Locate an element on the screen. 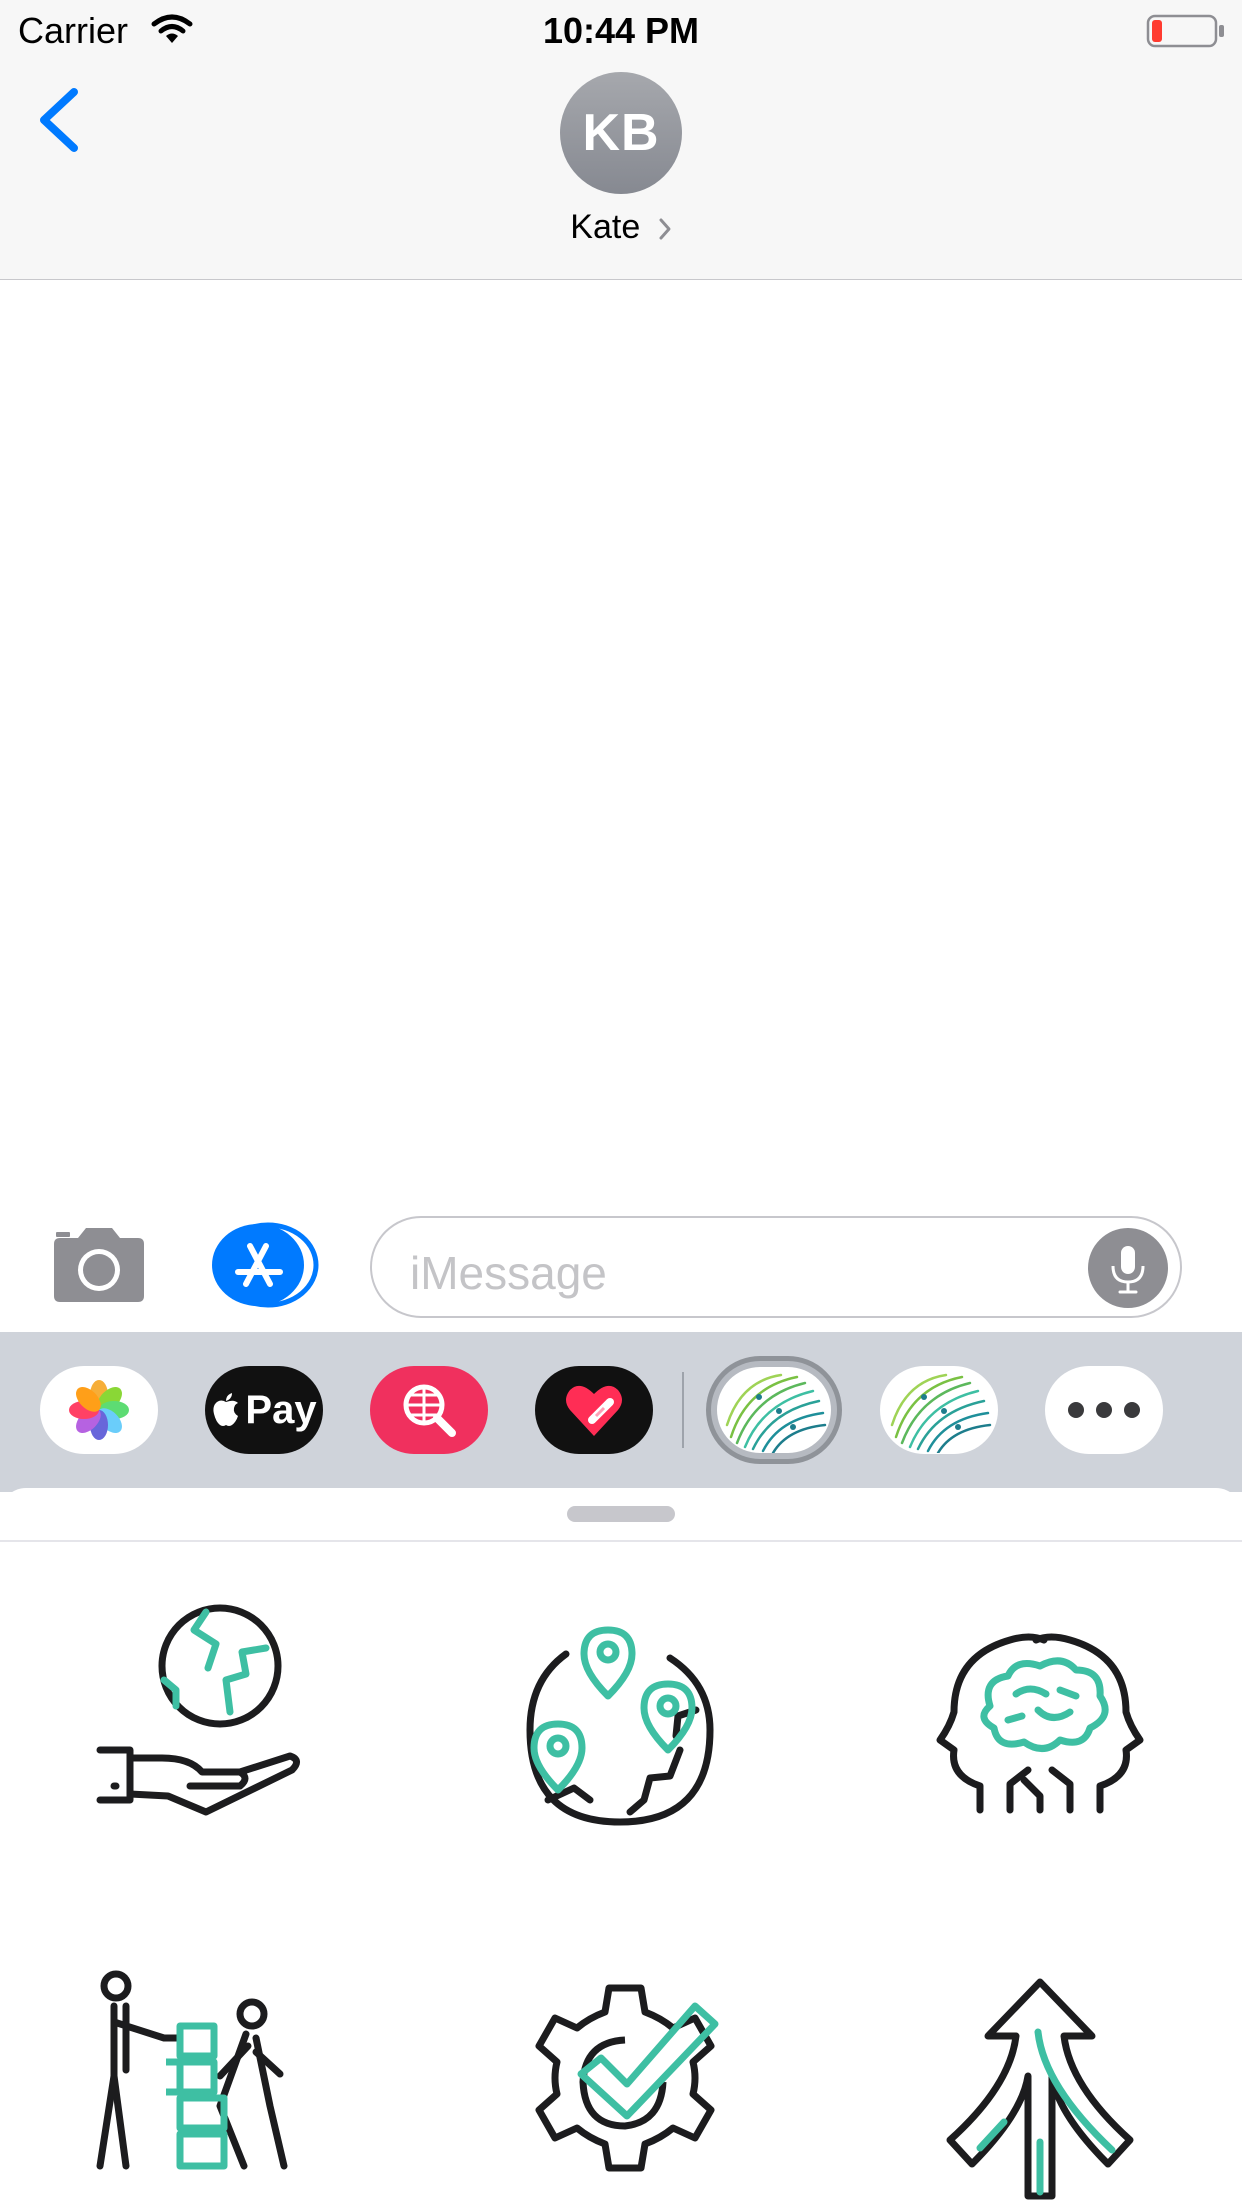 This screenshot has width=1242, height=2208. sticker-people-moving-boxes is located at coordinates (200, 2086).